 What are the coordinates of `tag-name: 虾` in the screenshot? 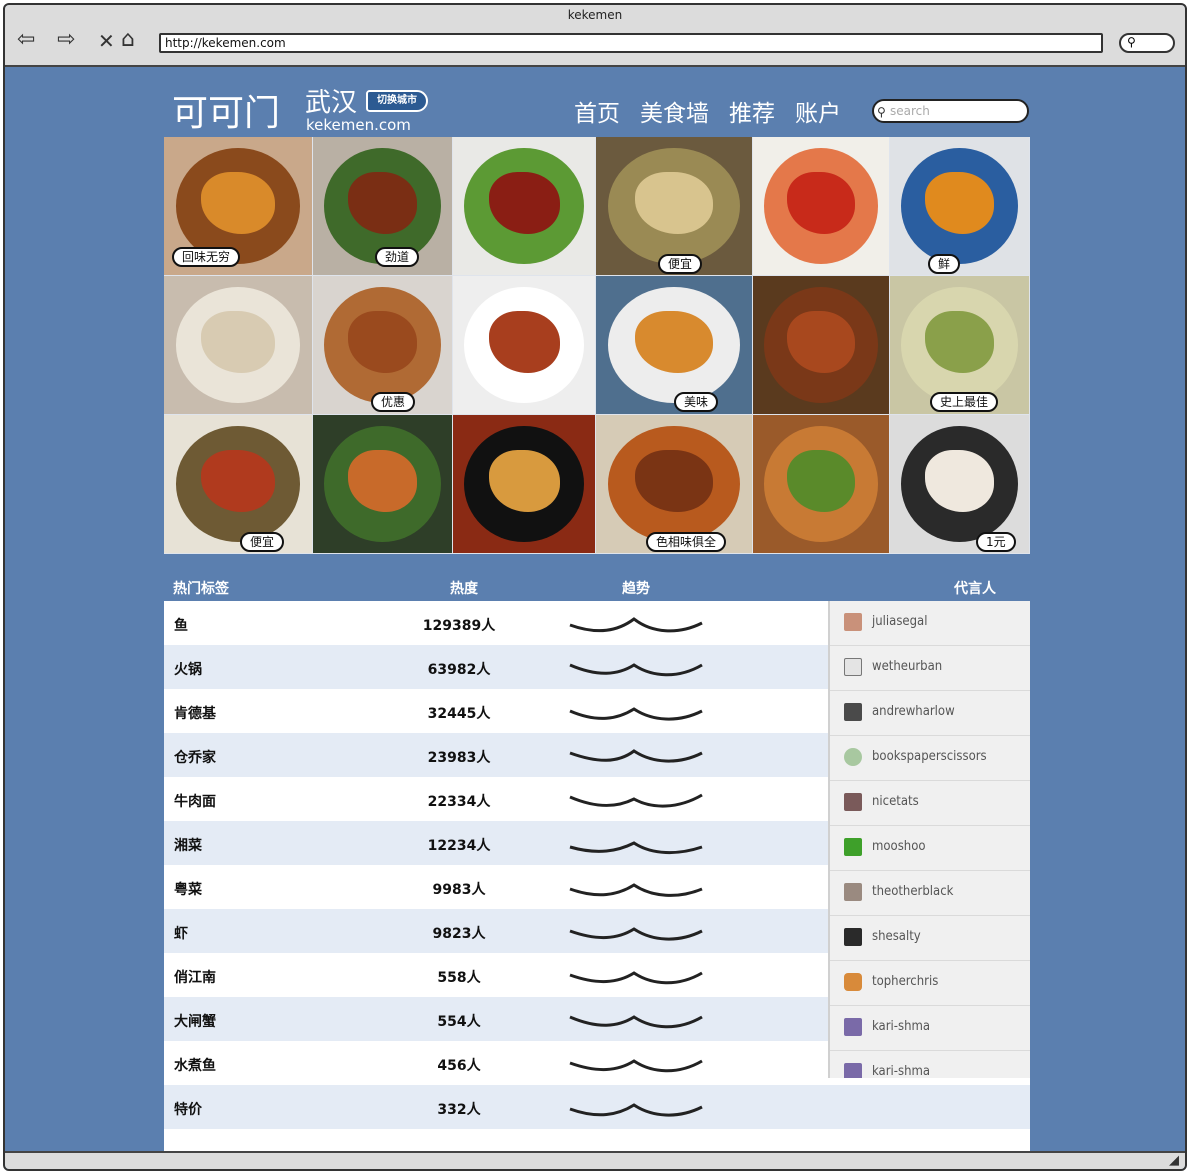 It's located at (181, 933).